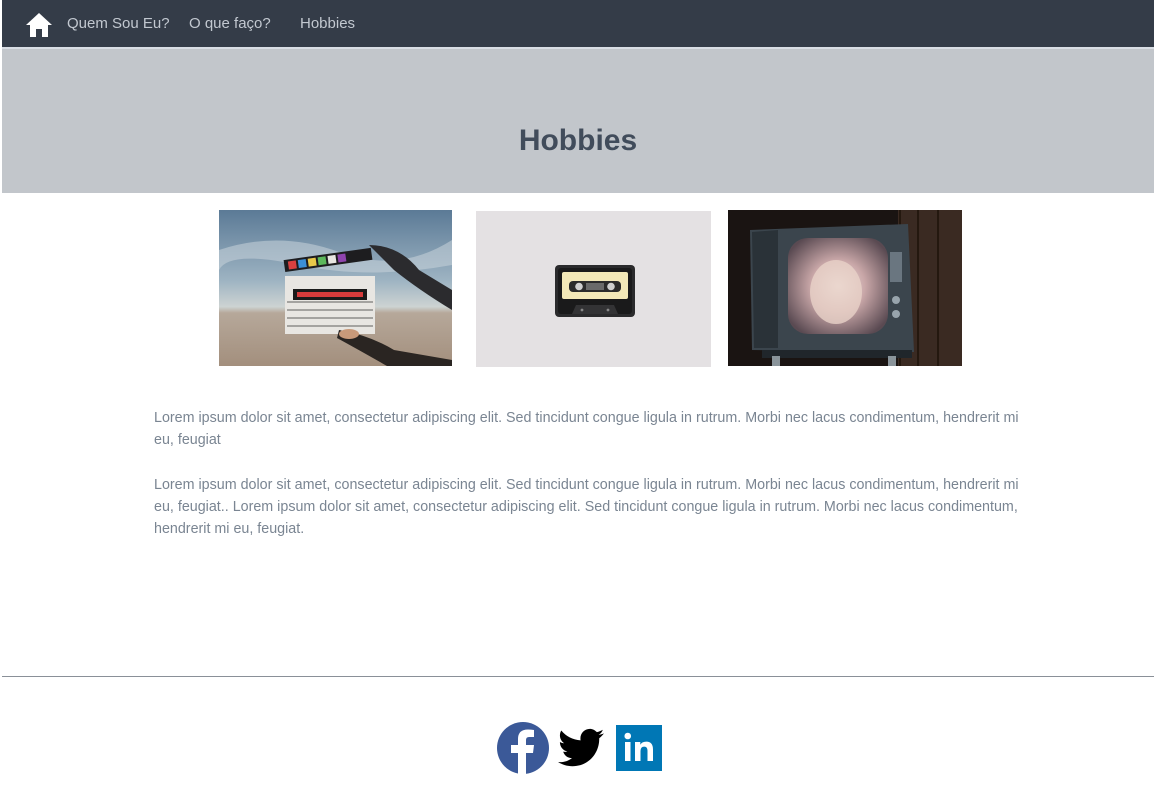 This screenshot has height=785, width=1156. Describe the element at coordinates (639, 748) in the screenshot. I see `linkedin-icon` at that location.